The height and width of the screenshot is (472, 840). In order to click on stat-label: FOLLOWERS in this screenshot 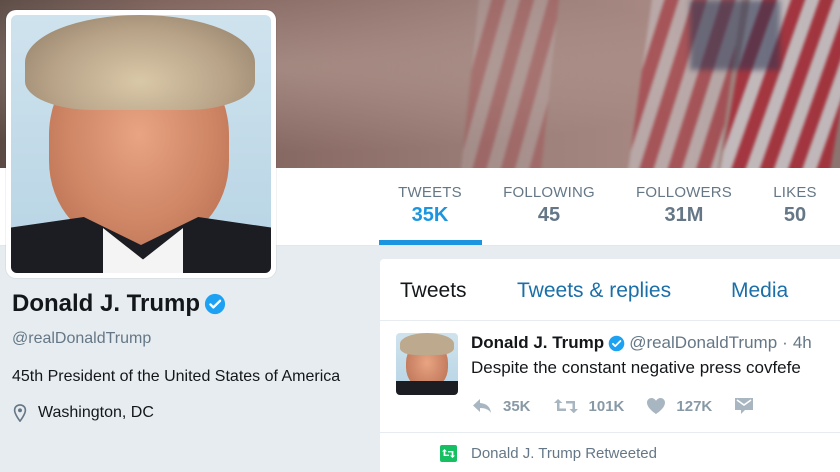, I will do `click(684, 192)`.